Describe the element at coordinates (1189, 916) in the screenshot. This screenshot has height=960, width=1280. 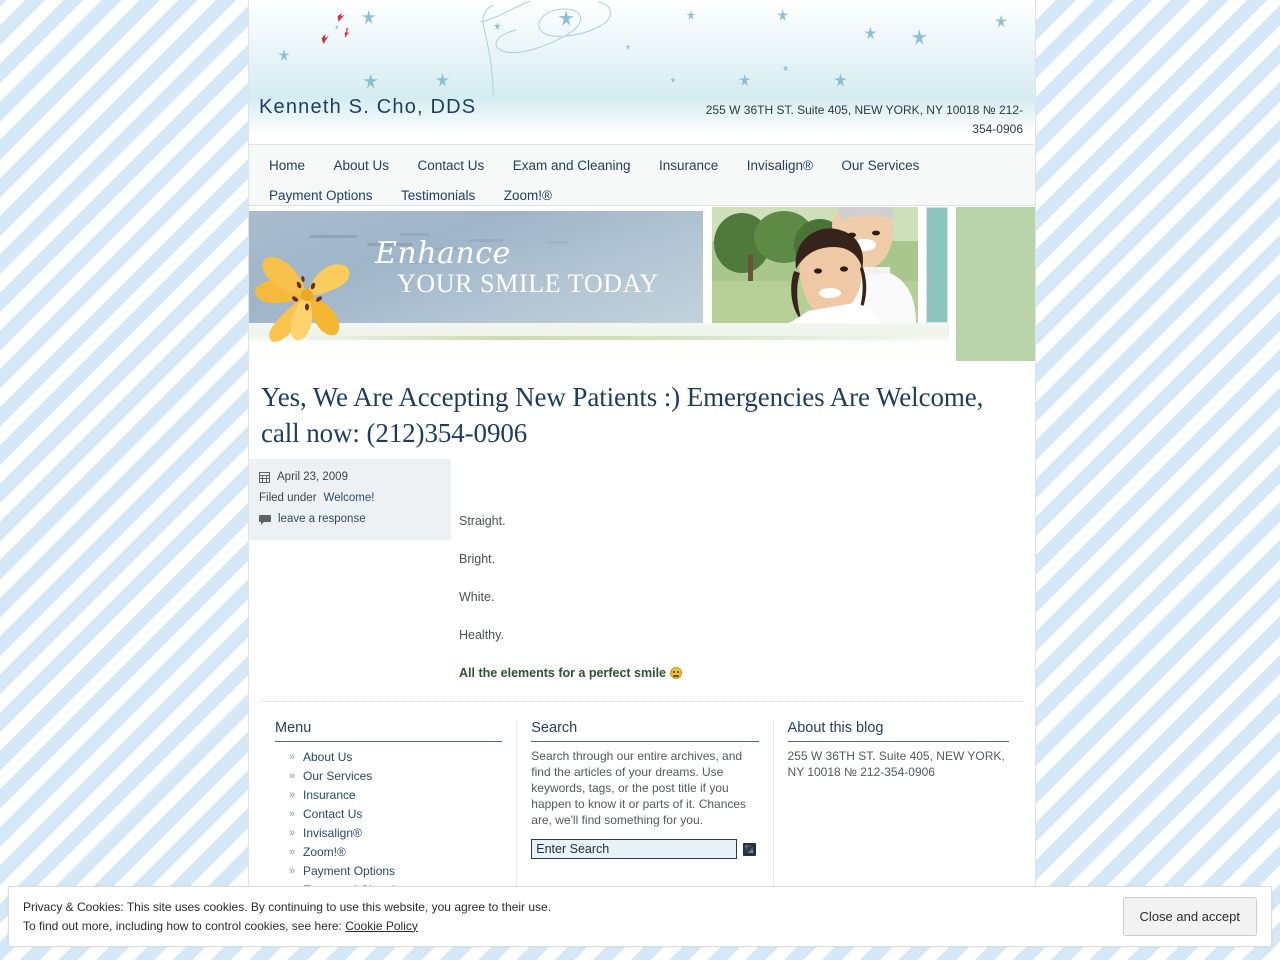
I see `close-and-accept-button: Close and accept` at that location.